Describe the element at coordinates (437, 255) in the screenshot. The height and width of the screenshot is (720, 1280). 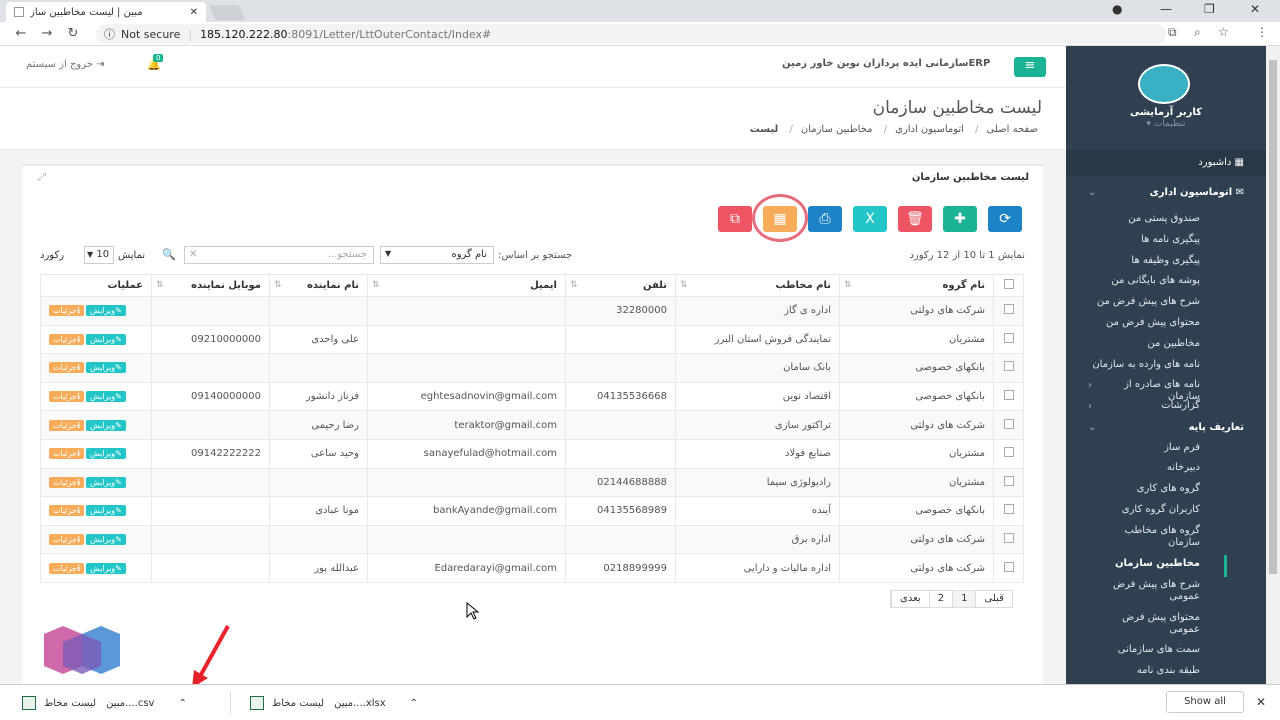
I see `search-field-select: نام گروه ▼` at that location.